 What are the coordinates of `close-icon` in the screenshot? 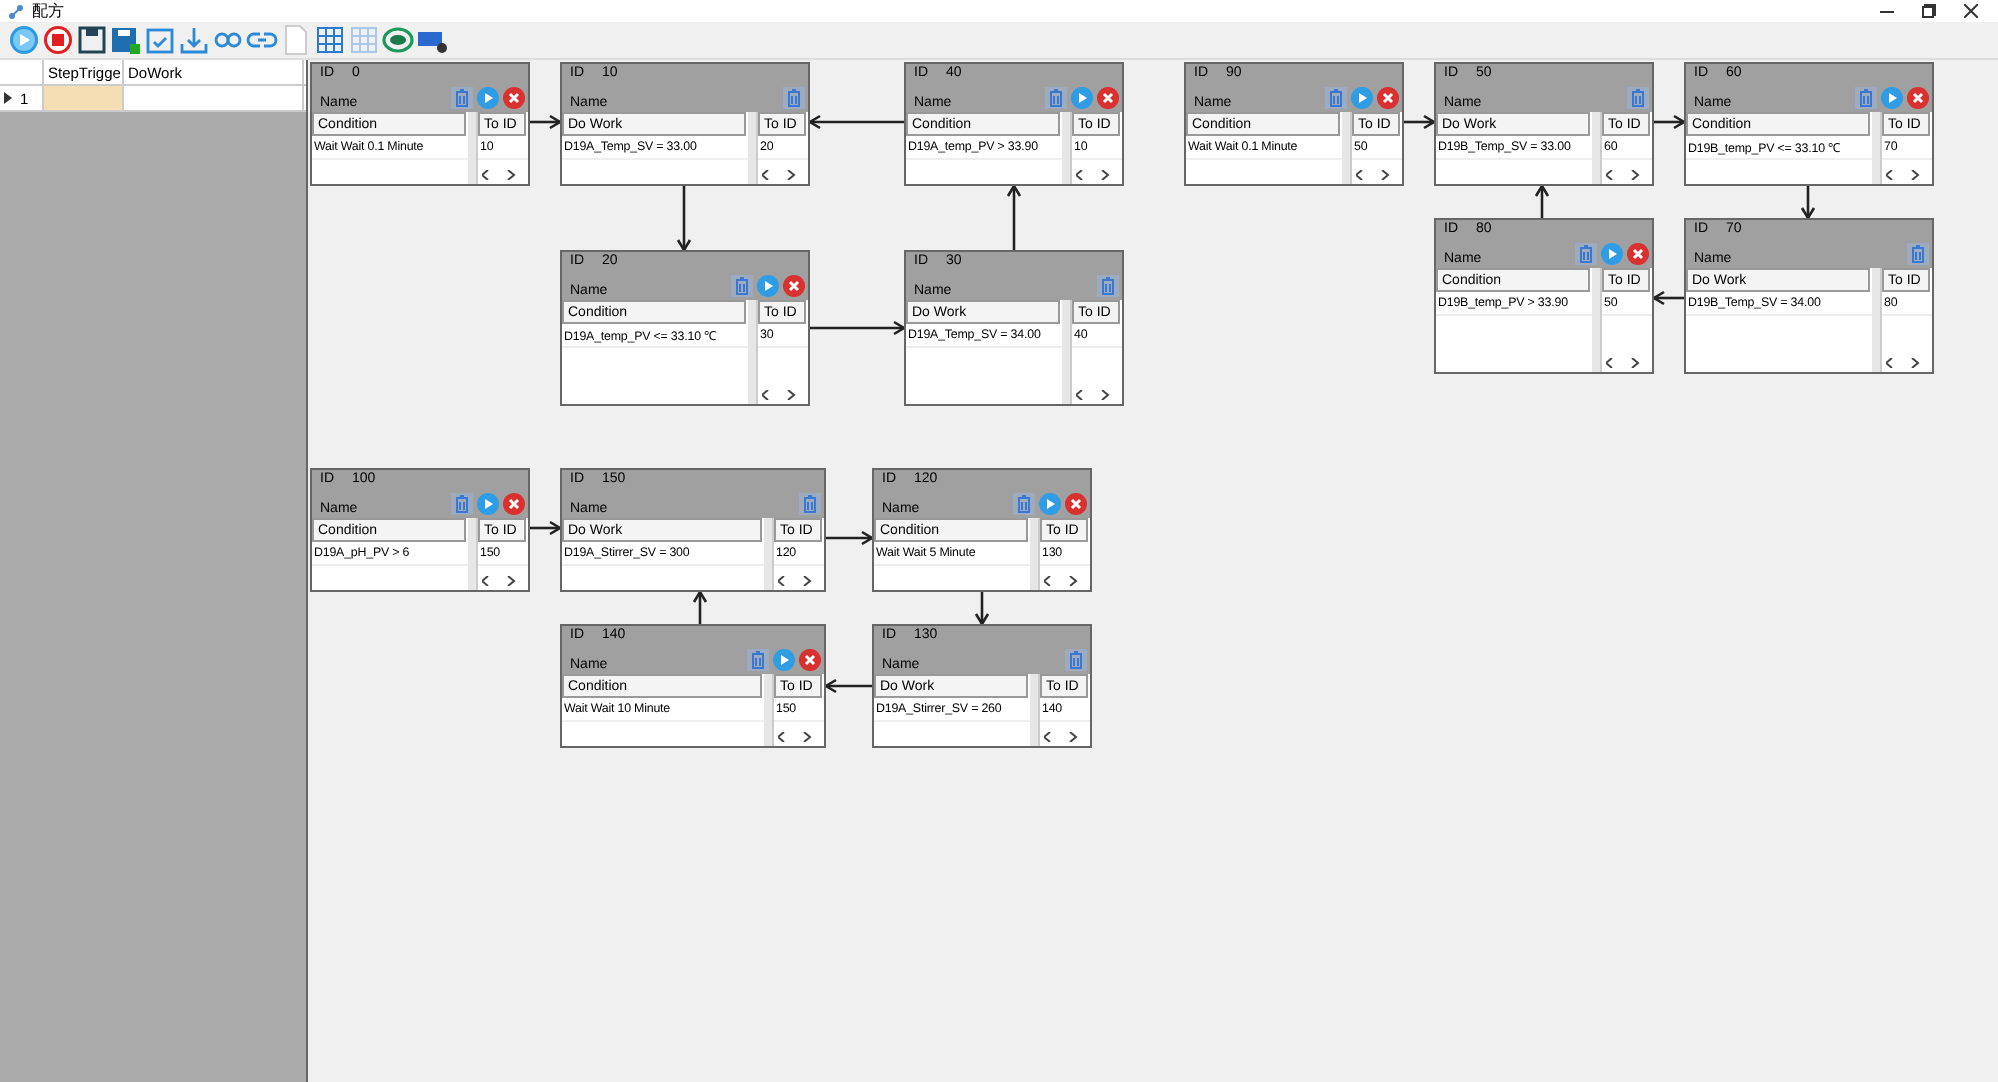 It's located at (1971, 11).